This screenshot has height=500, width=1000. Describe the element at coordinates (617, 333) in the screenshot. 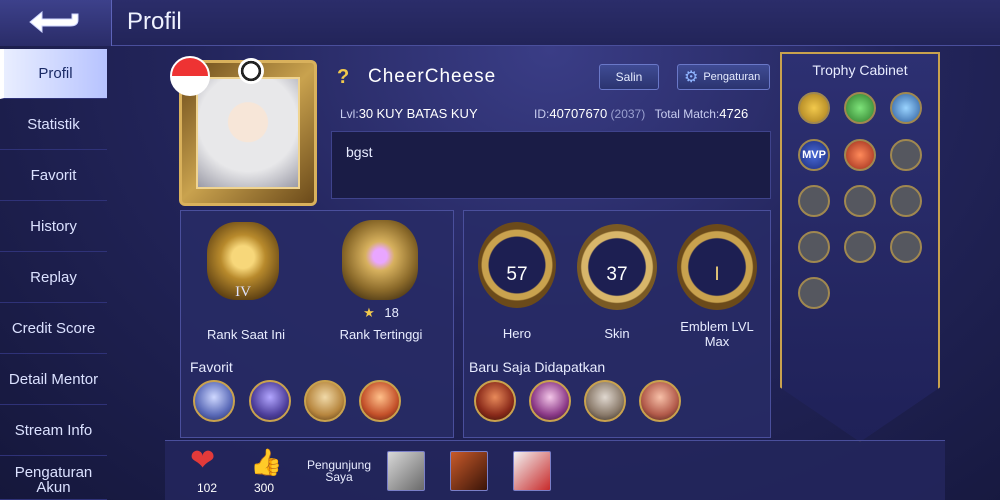

I see `skin-label: Skin` at that location.